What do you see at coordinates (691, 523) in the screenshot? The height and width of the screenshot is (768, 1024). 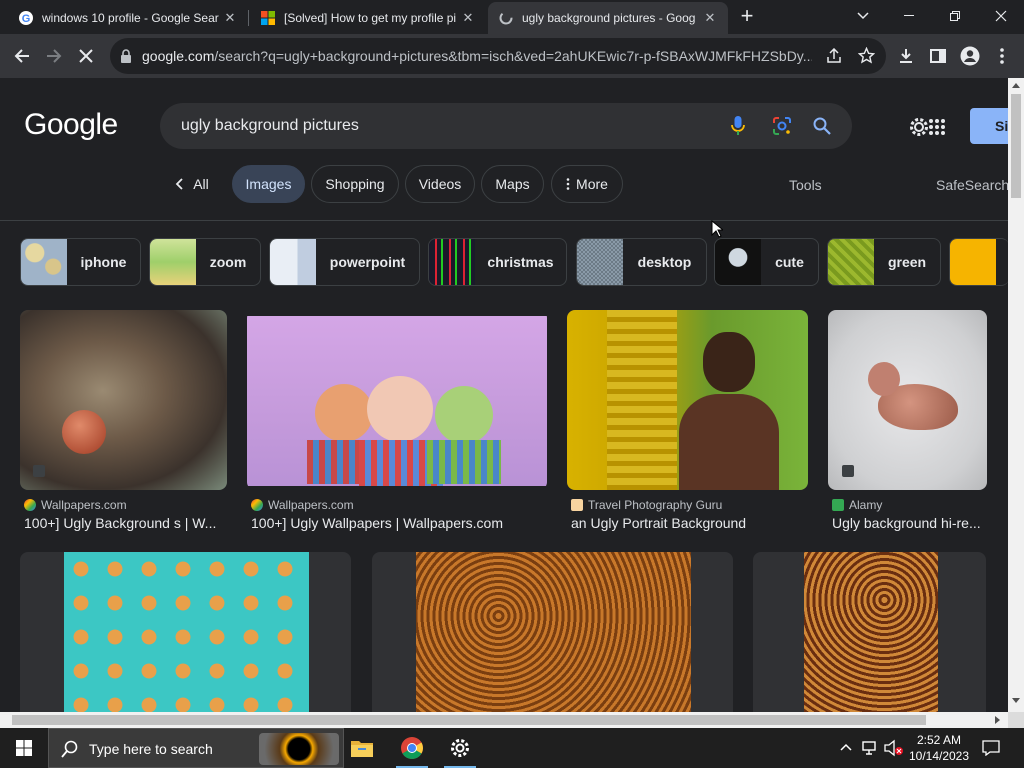 I see `result-title: an Ugly Portrait Background` at bounding box center [691, 523].